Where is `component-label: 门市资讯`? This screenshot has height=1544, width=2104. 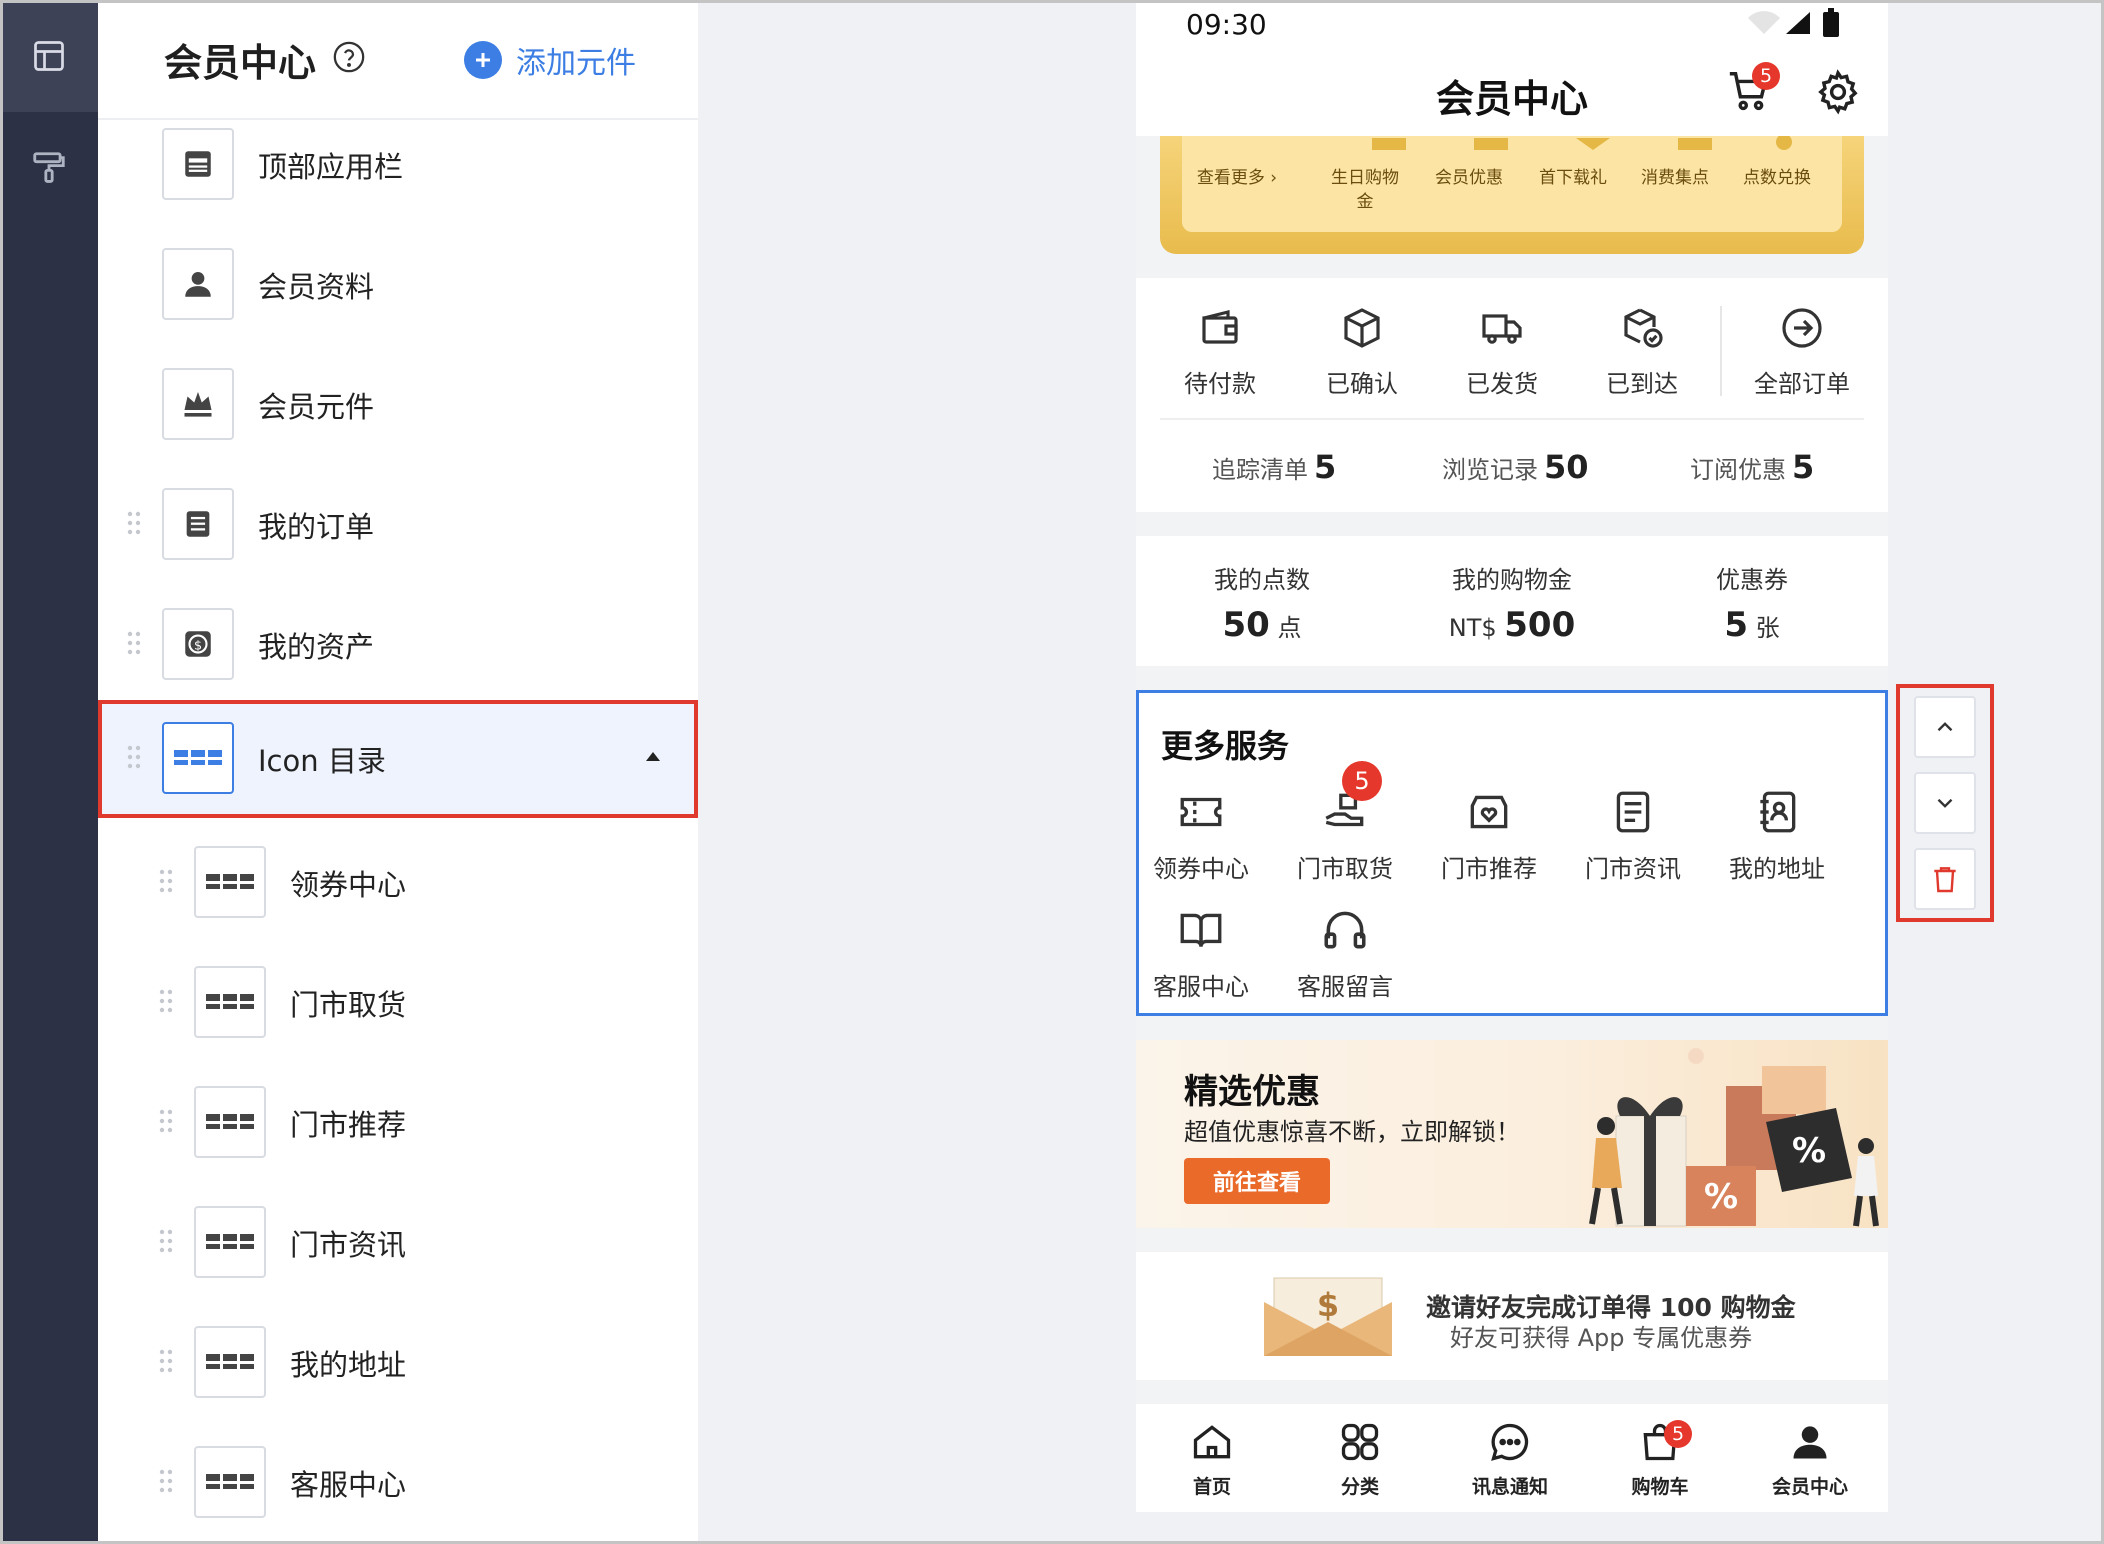 component-label: 门市资讯 is located at coordinates (348, 1245).